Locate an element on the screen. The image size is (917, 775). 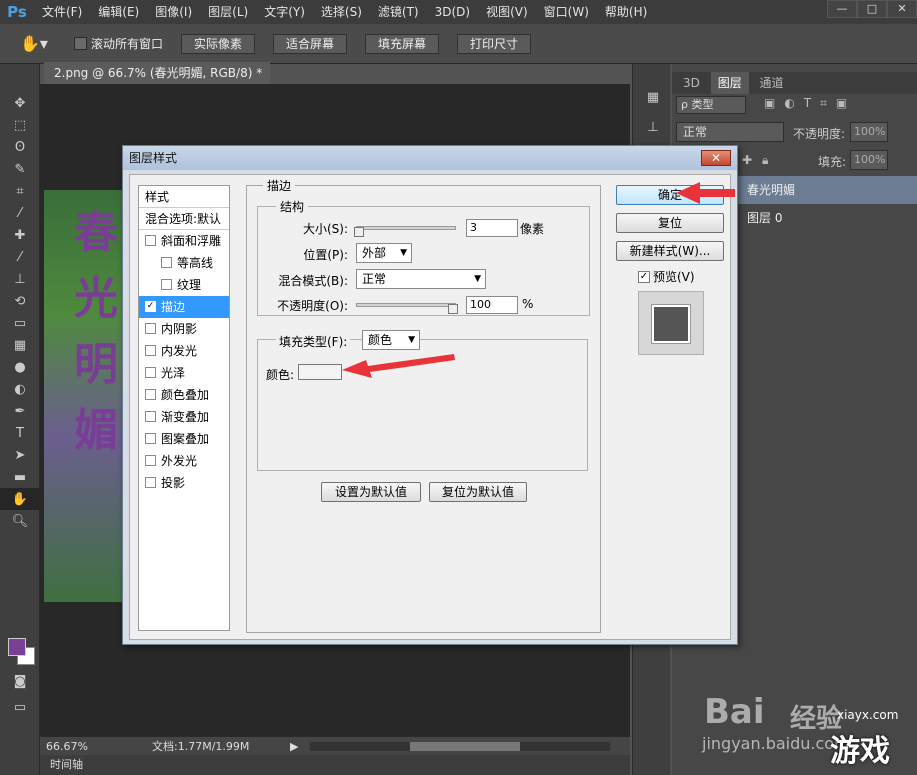
foreground-color-swatch is located at coordinates (17, 647).